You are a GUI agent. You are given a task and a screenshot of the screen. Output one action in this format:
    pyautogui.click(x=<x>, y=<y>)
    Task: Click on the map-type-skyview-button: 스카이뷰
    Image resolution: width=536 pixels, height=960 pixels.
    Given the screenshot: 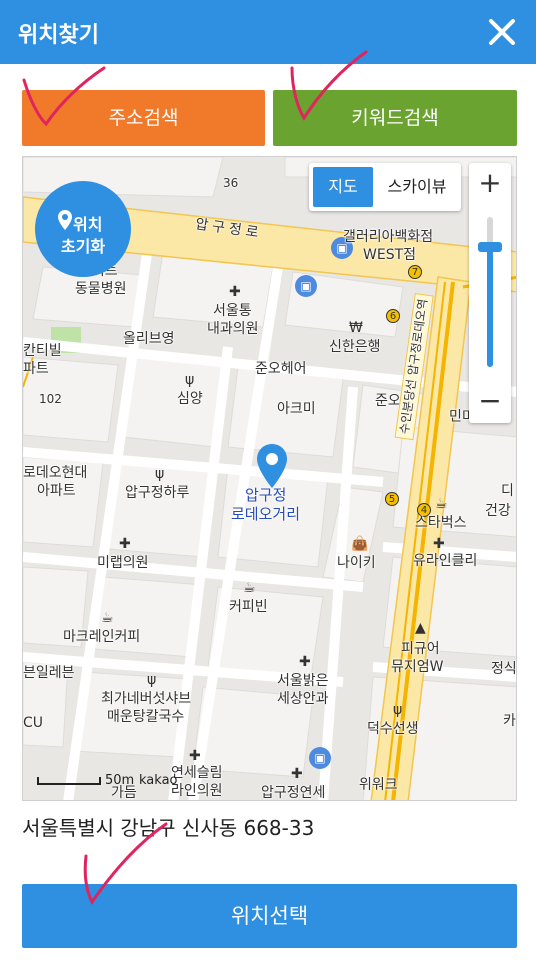 What is the action you would take?
    pyautogui.click(x=417, y=187)
    